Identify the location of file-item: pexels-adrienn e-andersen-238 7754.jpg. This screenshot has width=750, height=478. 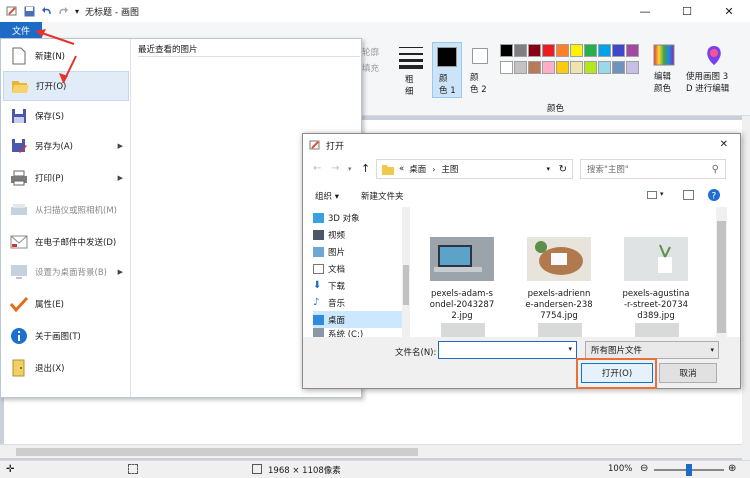
(559, 279).